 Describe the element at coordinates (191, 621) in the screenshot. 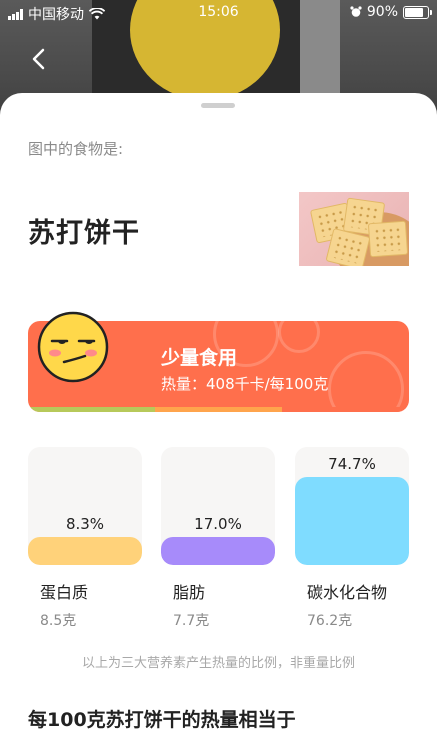

I see `macro-amount: 7.7克` at that location.